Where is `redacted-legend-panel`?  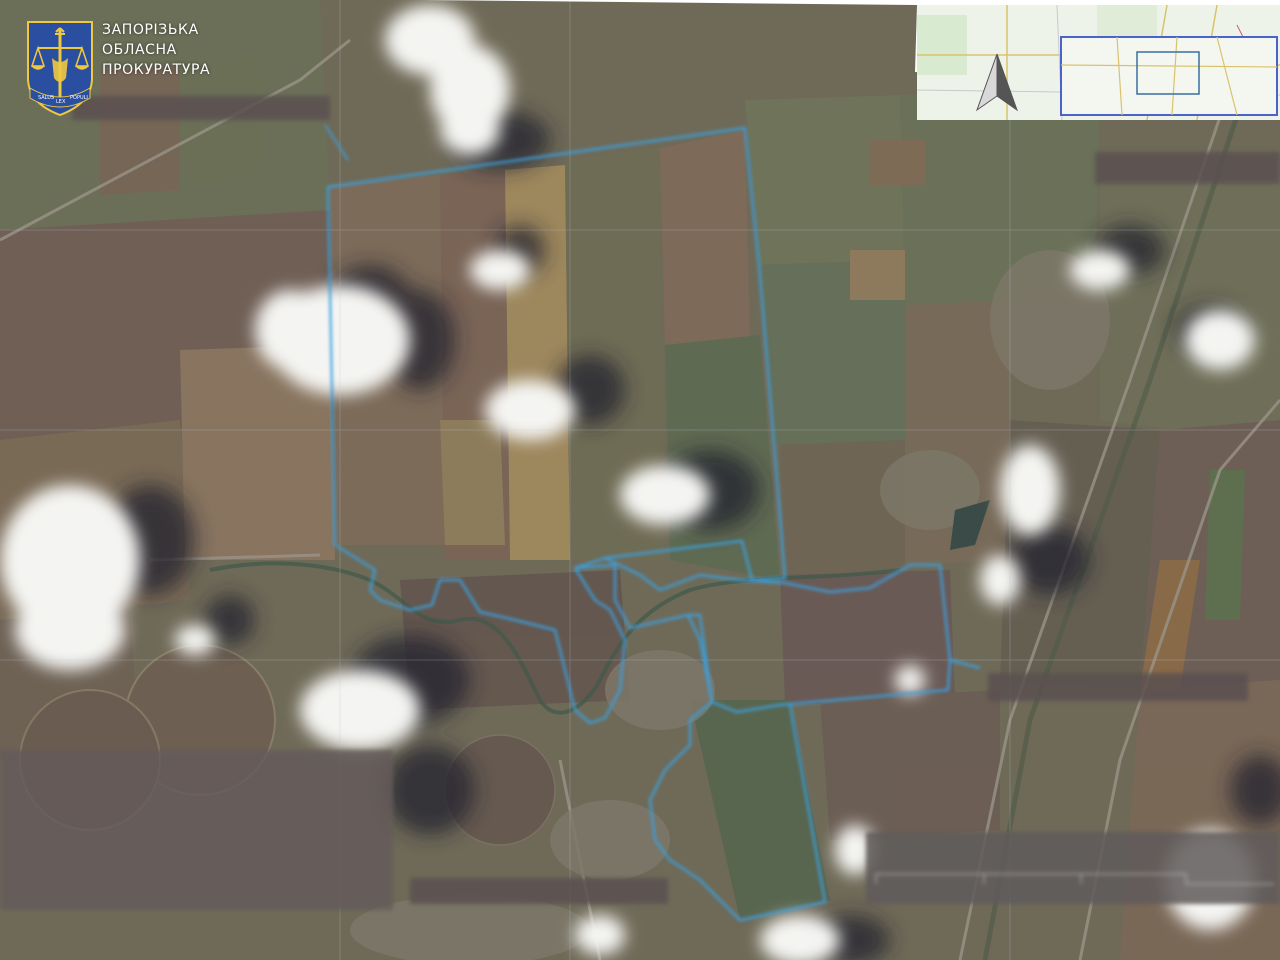 redacted-legend-panel is located at coordinates (196, 830).